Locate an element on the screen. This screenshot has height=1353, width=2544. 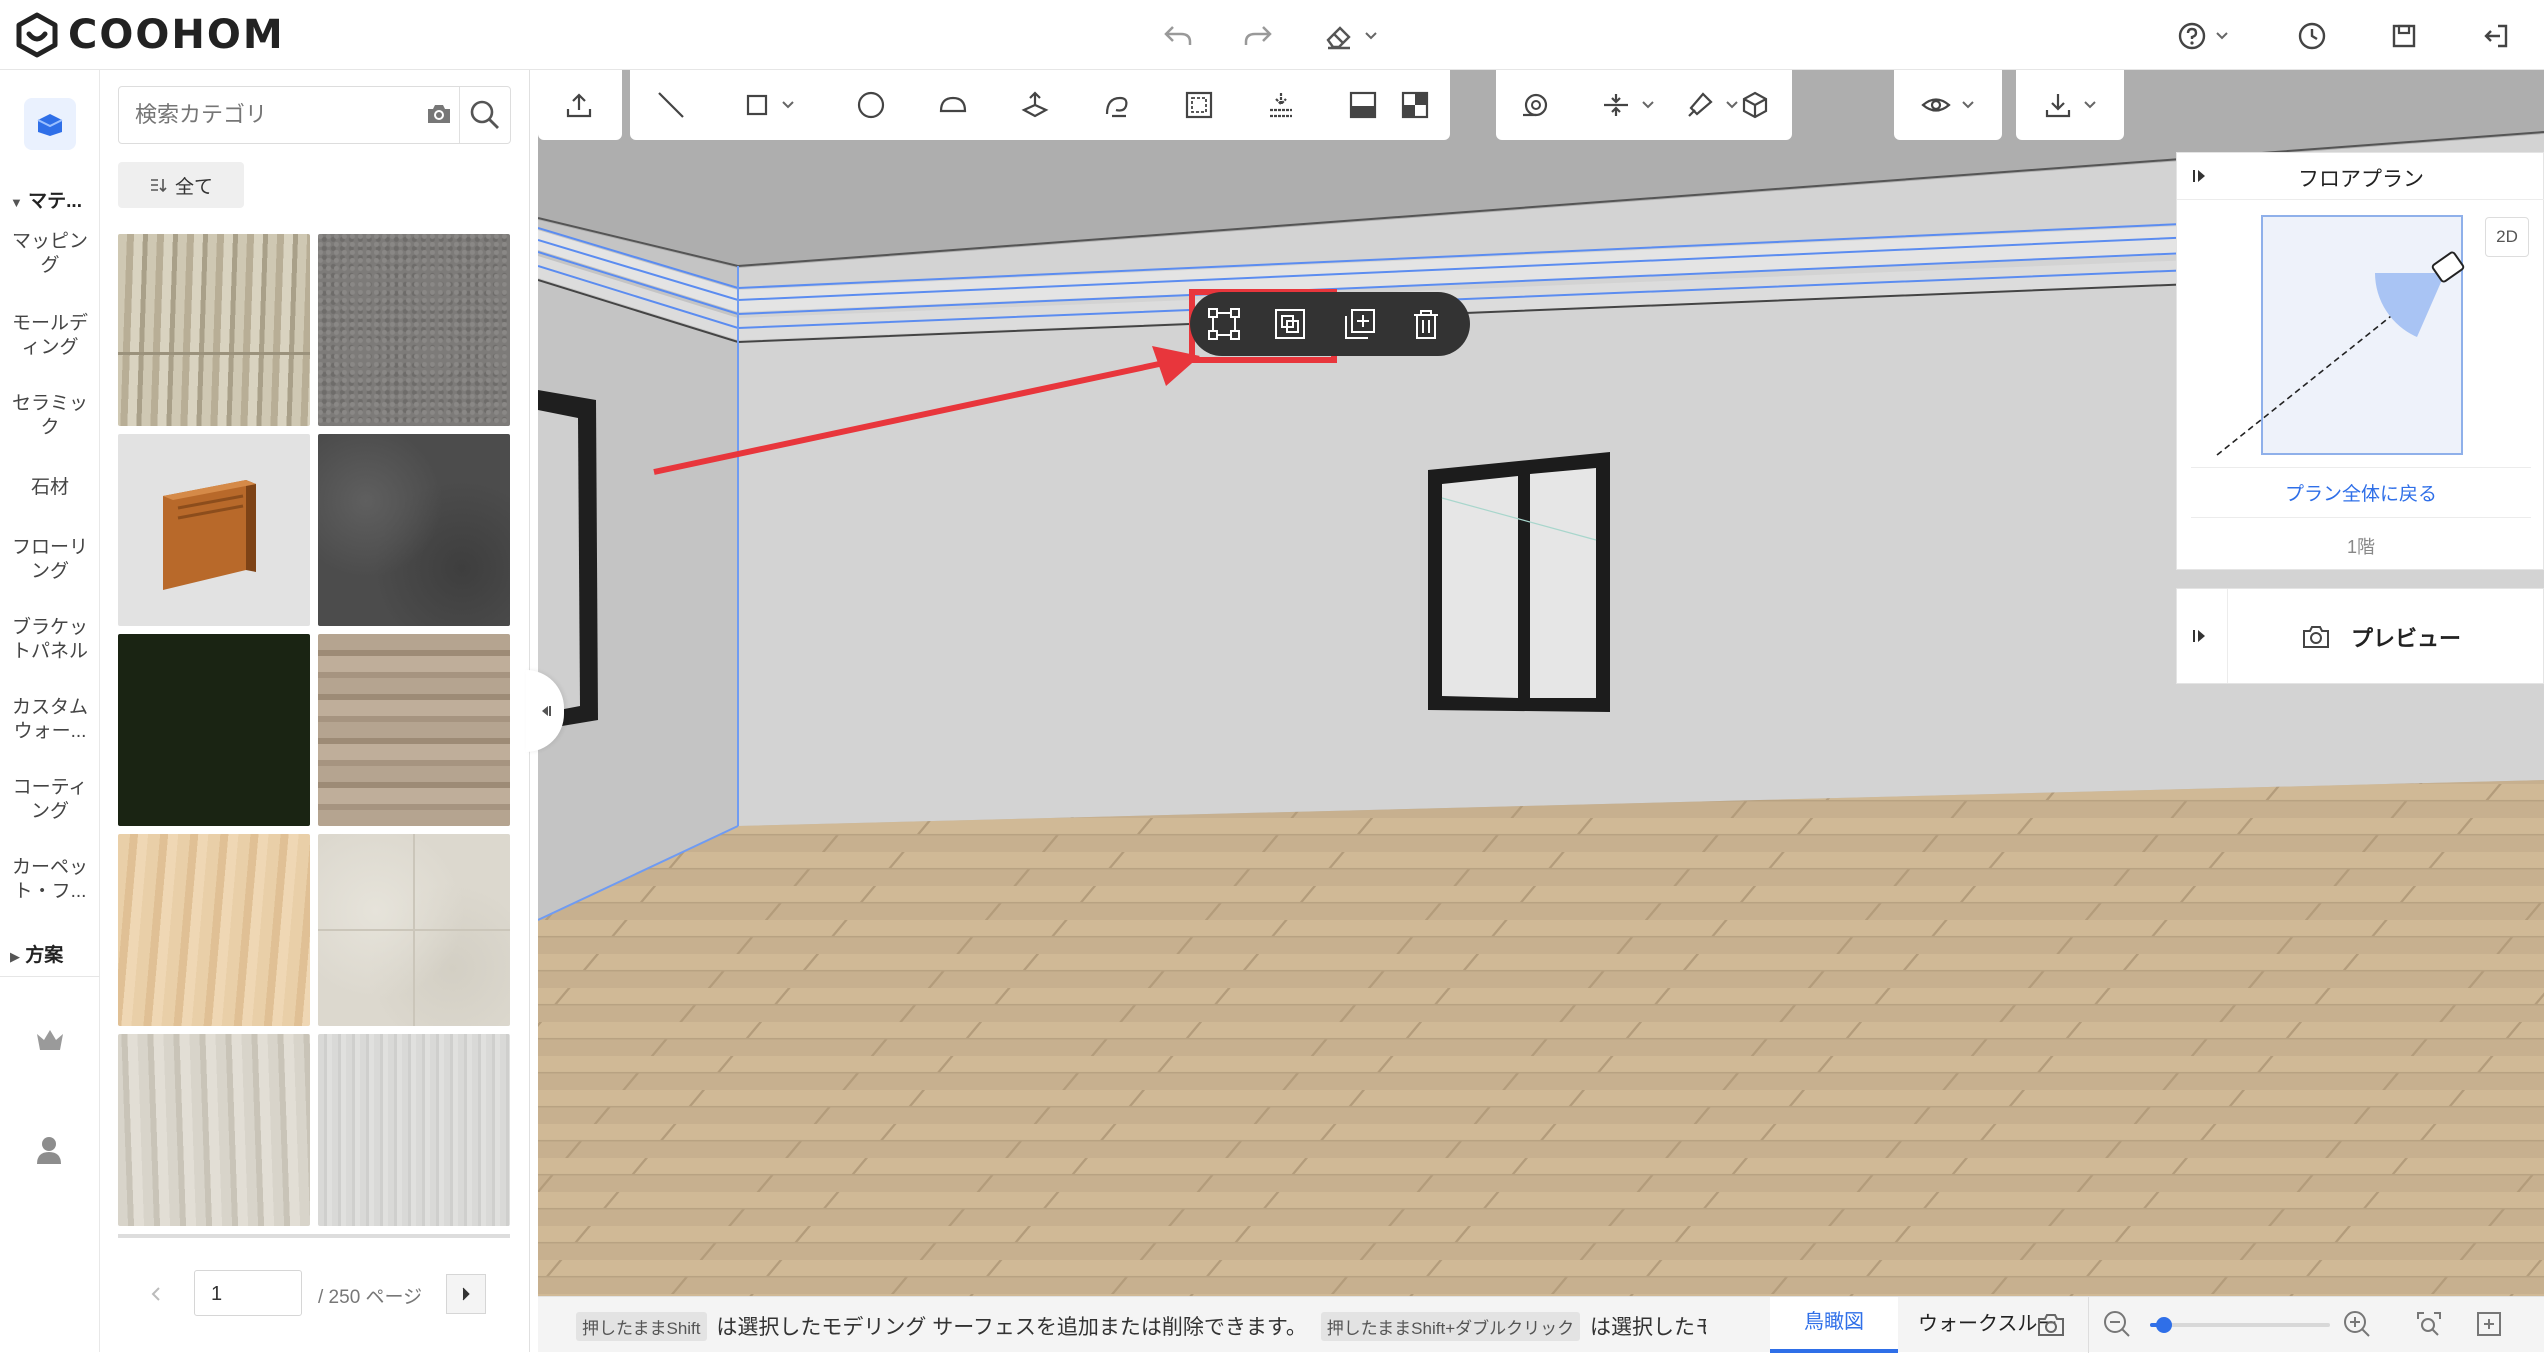
search-button is located at coordinates (485, 115).